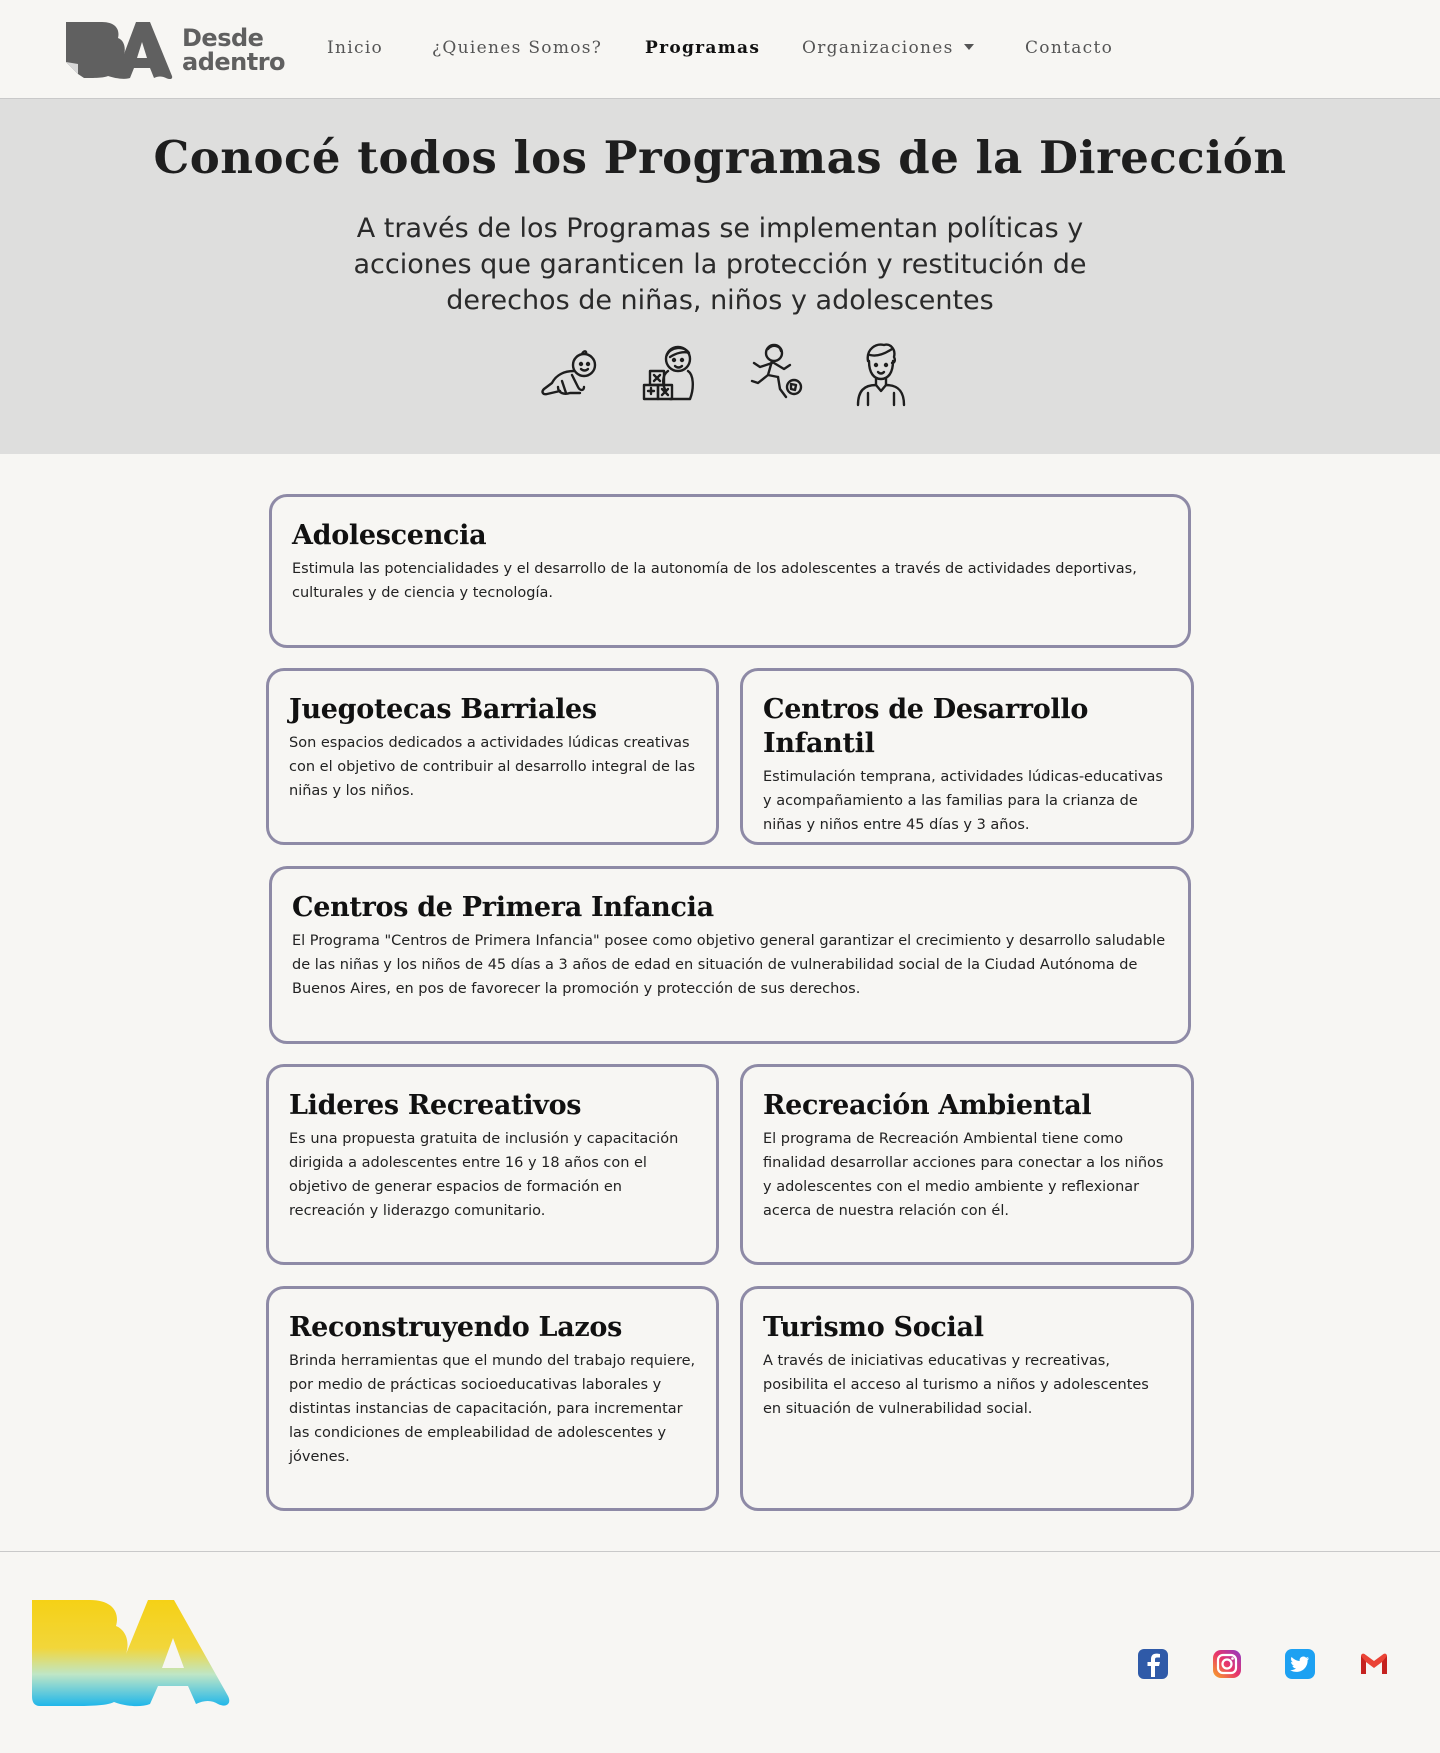 The width and height of the screenshot is (1440, 1753). What do you see at coordinates (702, 48) in the screenshot?
I see `nav-programas: Programas` at bounding box center [702, 48].